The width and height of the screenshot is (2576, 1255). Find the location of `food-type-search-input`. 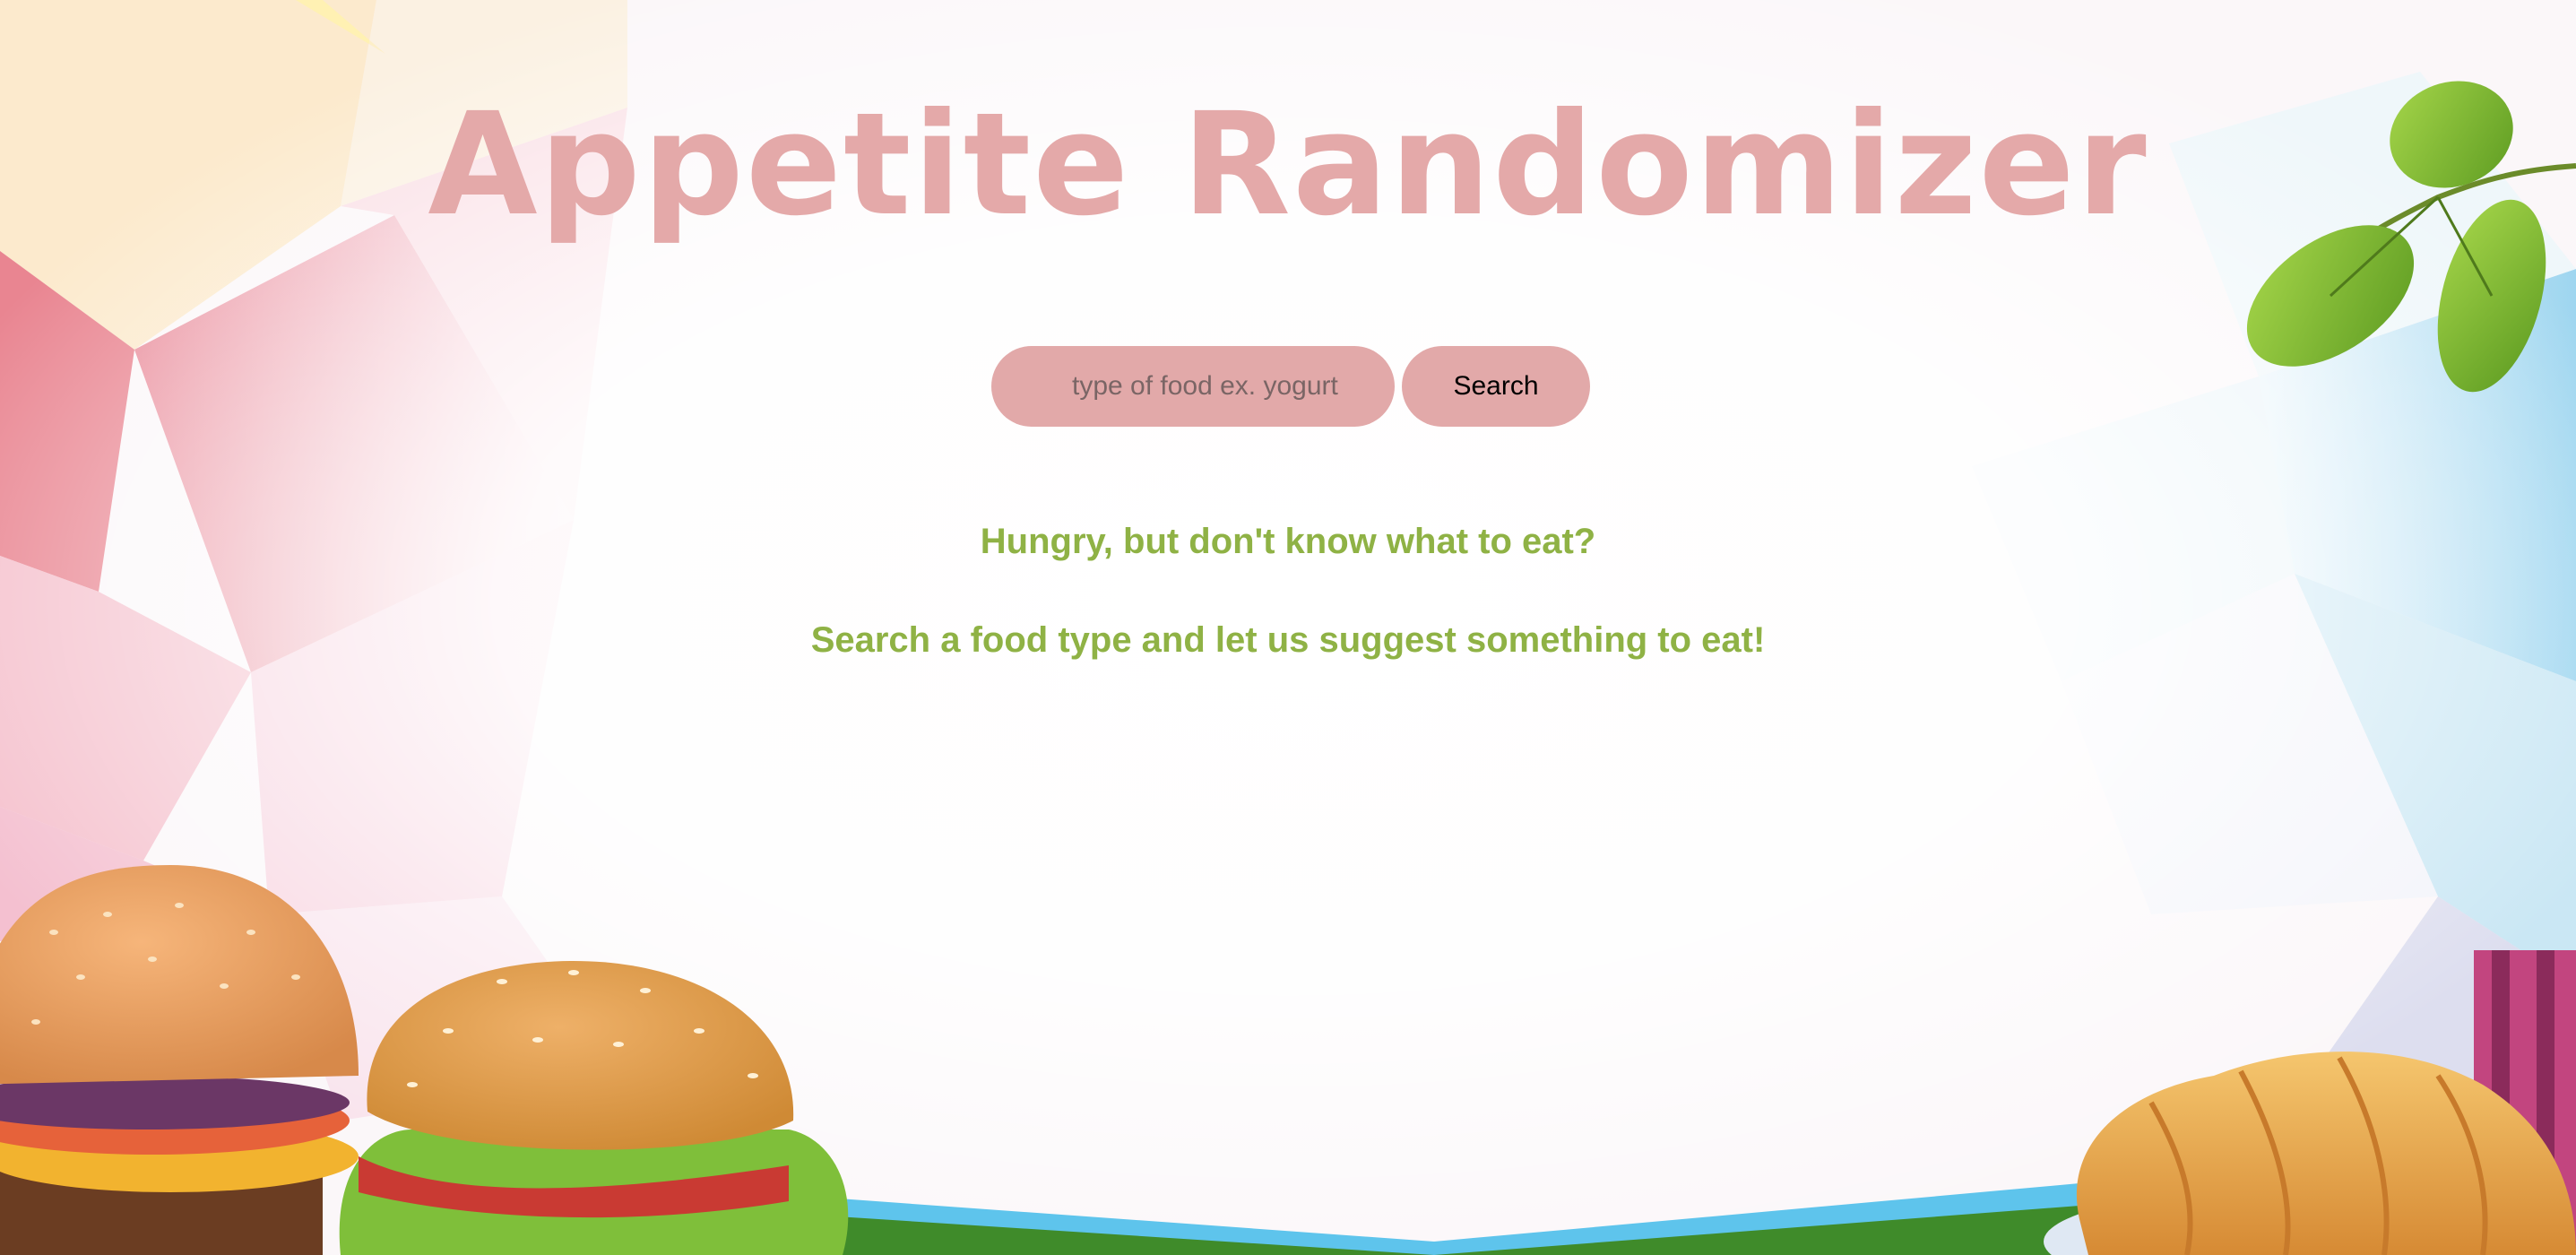

food-type-search-input is located at coordinates (1193, 386).